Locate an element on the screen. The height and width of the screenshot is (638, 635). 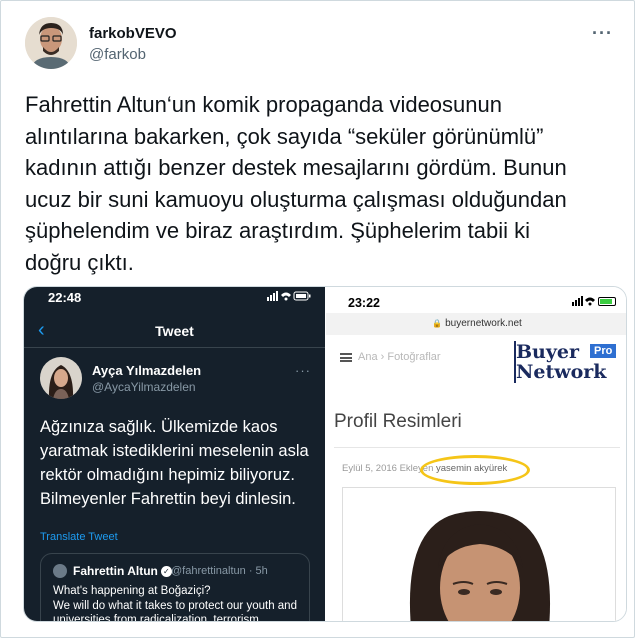
inner-author-name: Ayça Yılmazdelen is located at coordinates (146, 370).